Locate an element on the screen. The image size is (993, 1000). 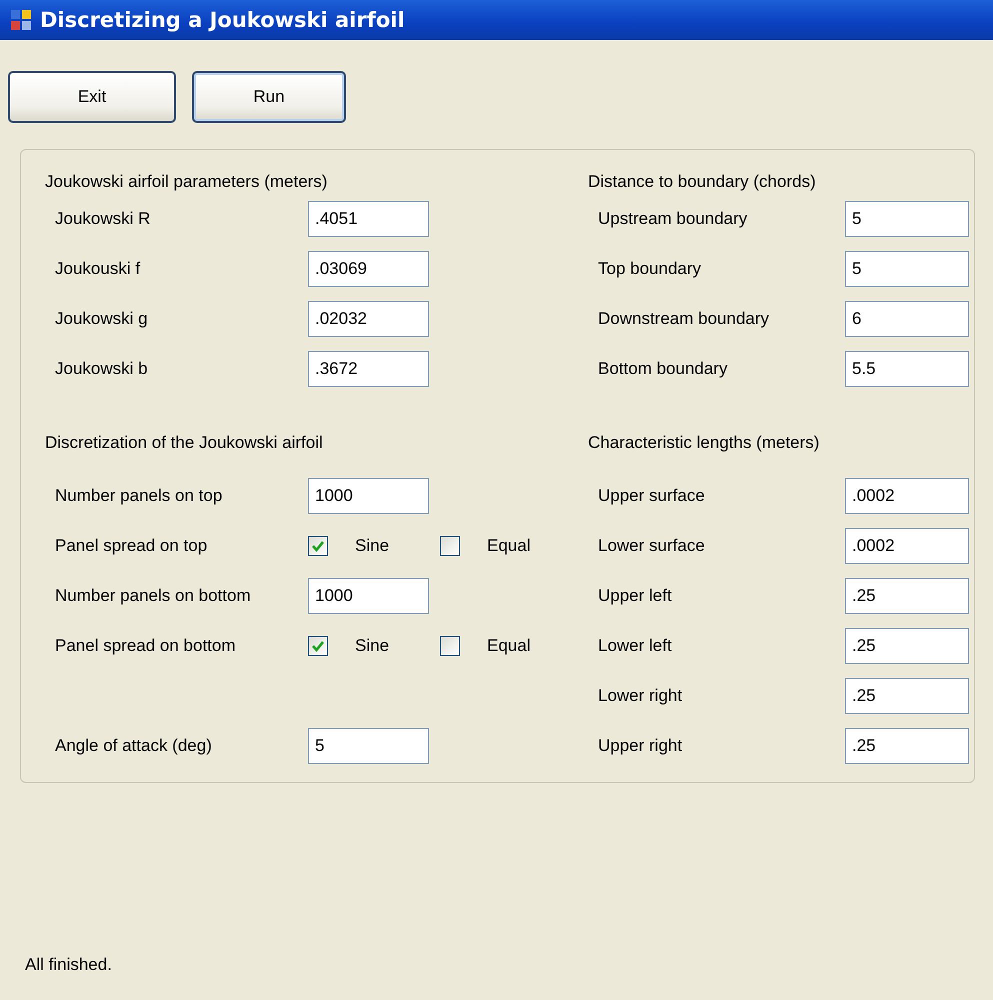
input-field: .02032 is located at coordinates (368, 319).